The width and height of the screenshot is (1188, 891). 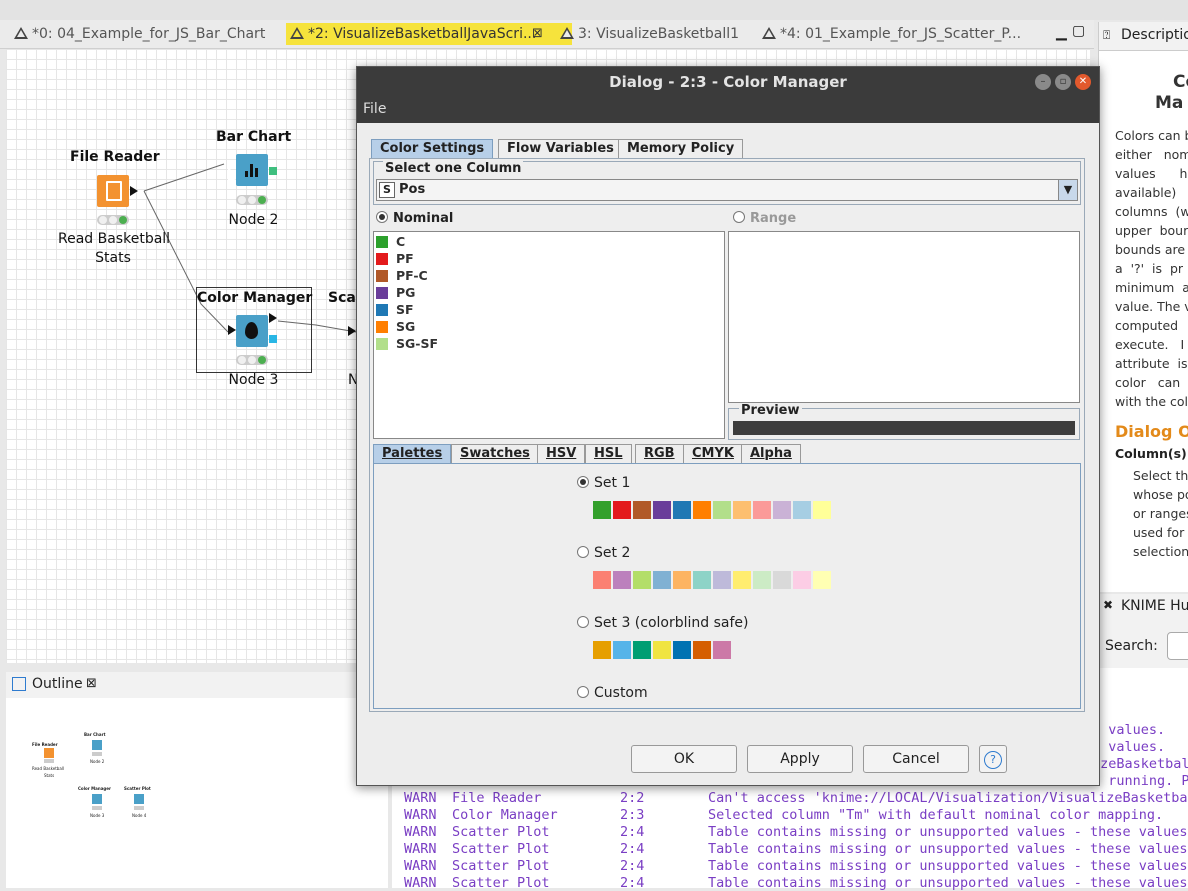 What do you see at coordinates (916, 759) in the screenshot?
I see `cancel-button: Cancel` at bounding box center [916, 759].